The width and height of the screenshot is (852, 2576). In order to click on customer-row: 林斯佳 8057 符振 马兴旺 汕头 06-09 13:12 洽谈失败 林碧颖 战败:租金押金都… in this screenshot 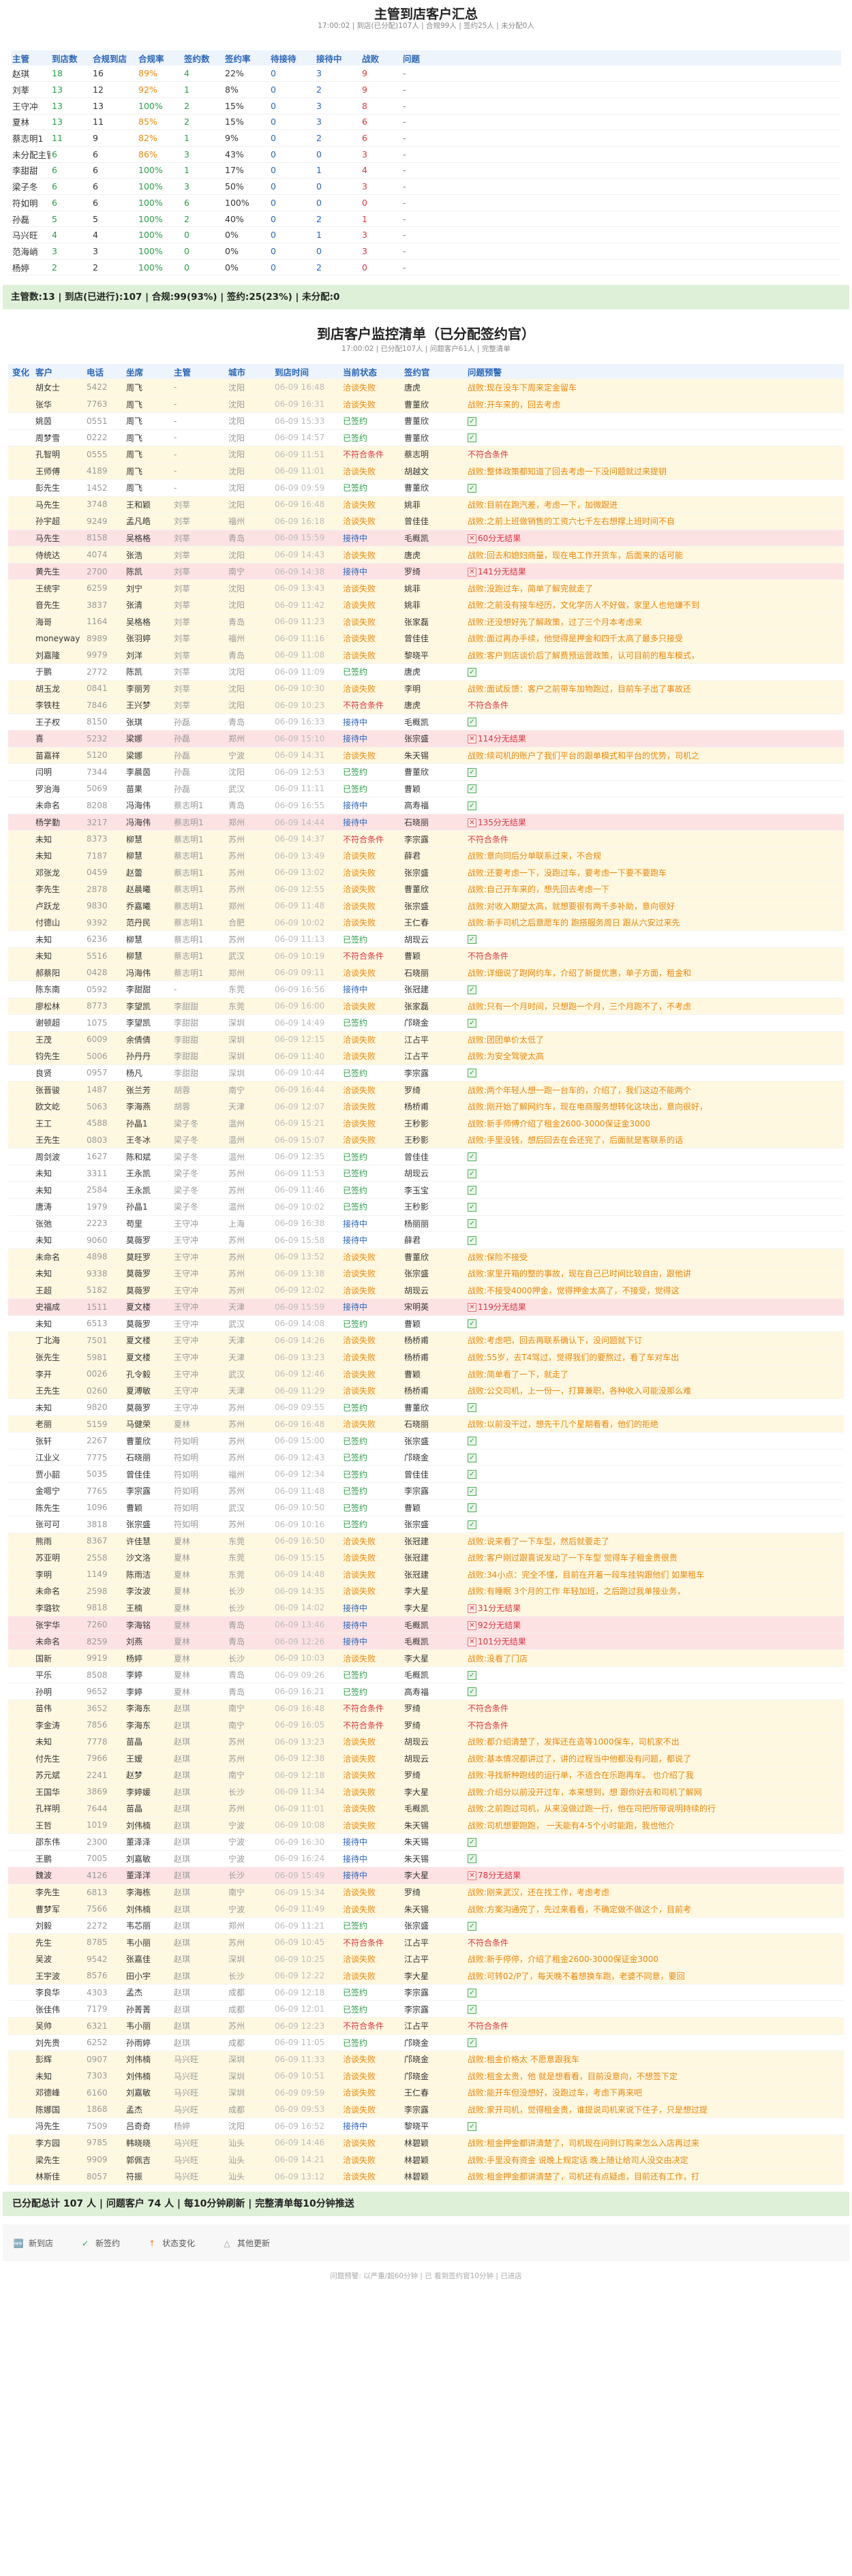, I will do `click(426, 2176)`.